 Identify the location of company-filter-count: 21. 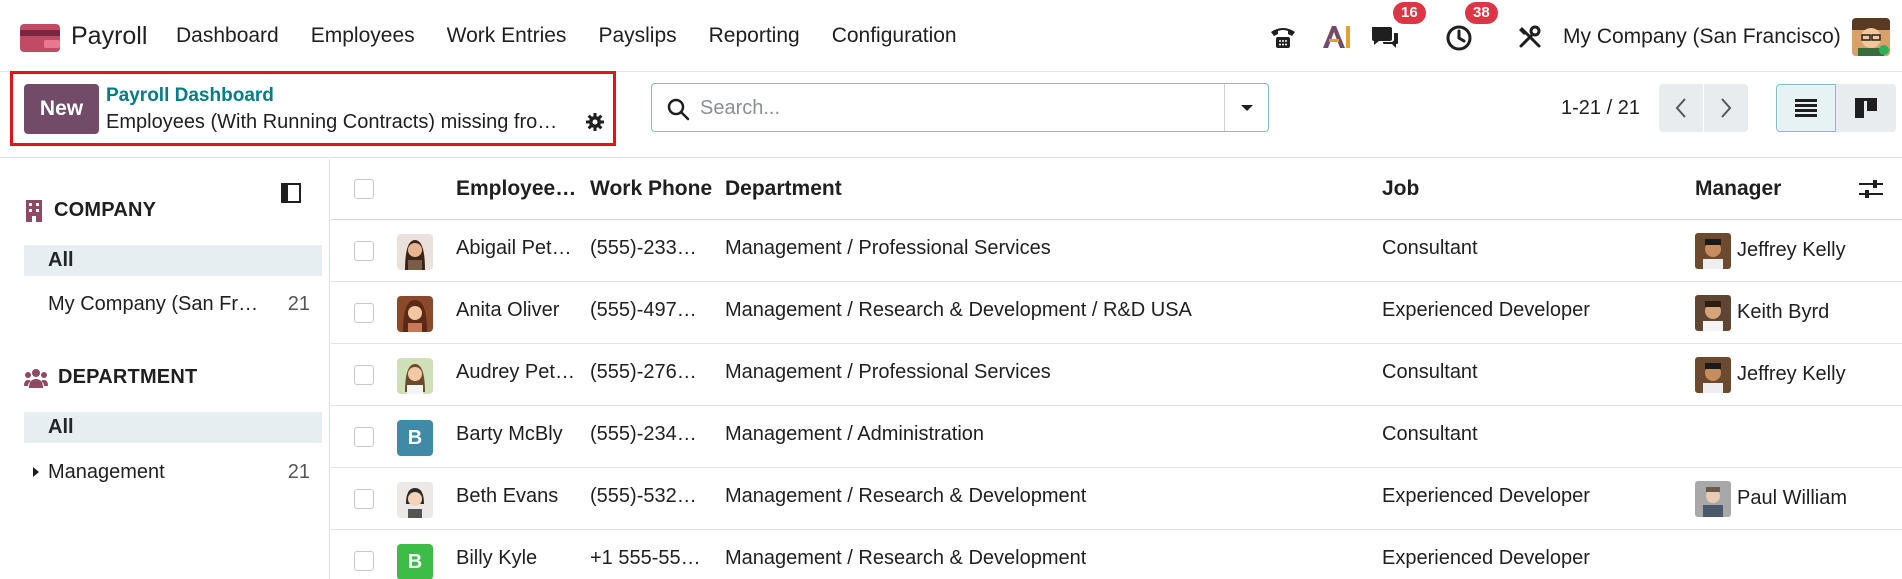
(298, 304).